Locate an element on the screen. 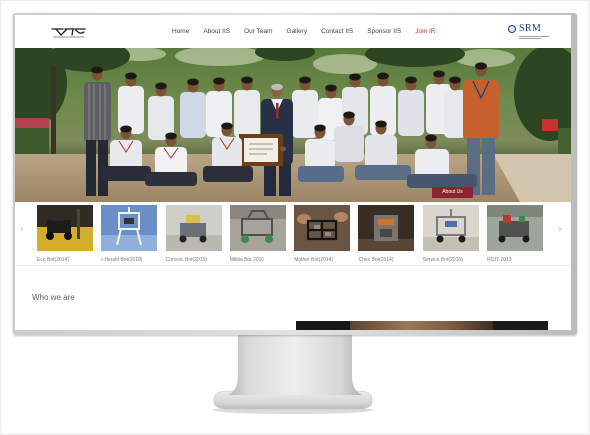 This screenshot has width=590, height=435. carousel-item: Convoic Bot(2015) is located at coordinates (193, 234).